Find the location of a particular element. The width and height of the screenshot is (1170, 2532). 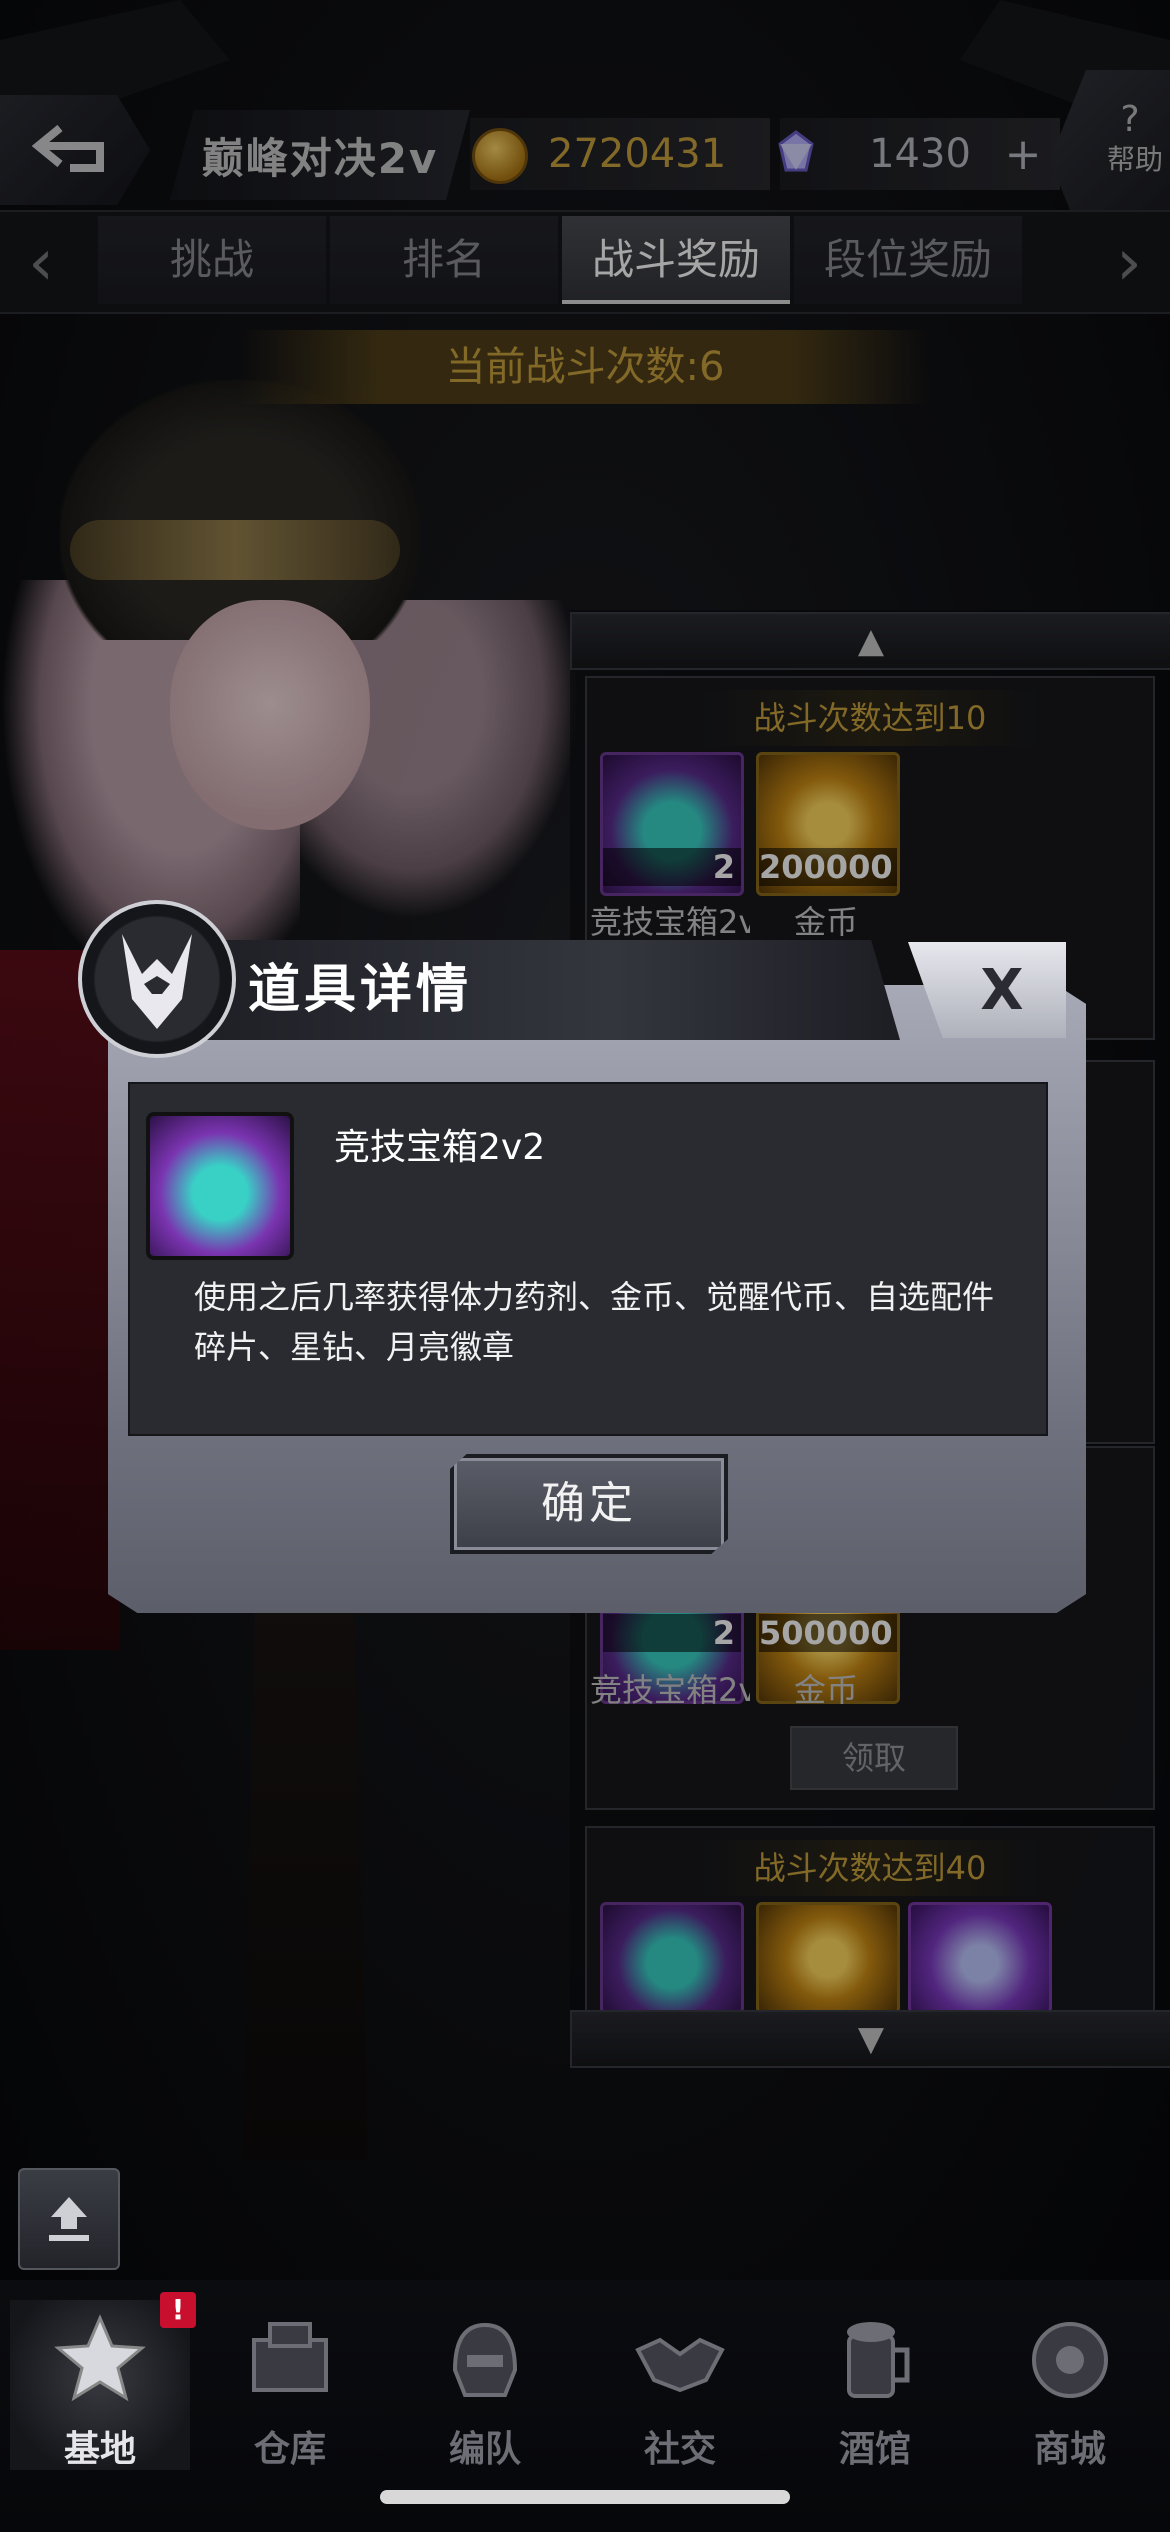

nav-label: 仓库 is located at coordinates (289, 2449).